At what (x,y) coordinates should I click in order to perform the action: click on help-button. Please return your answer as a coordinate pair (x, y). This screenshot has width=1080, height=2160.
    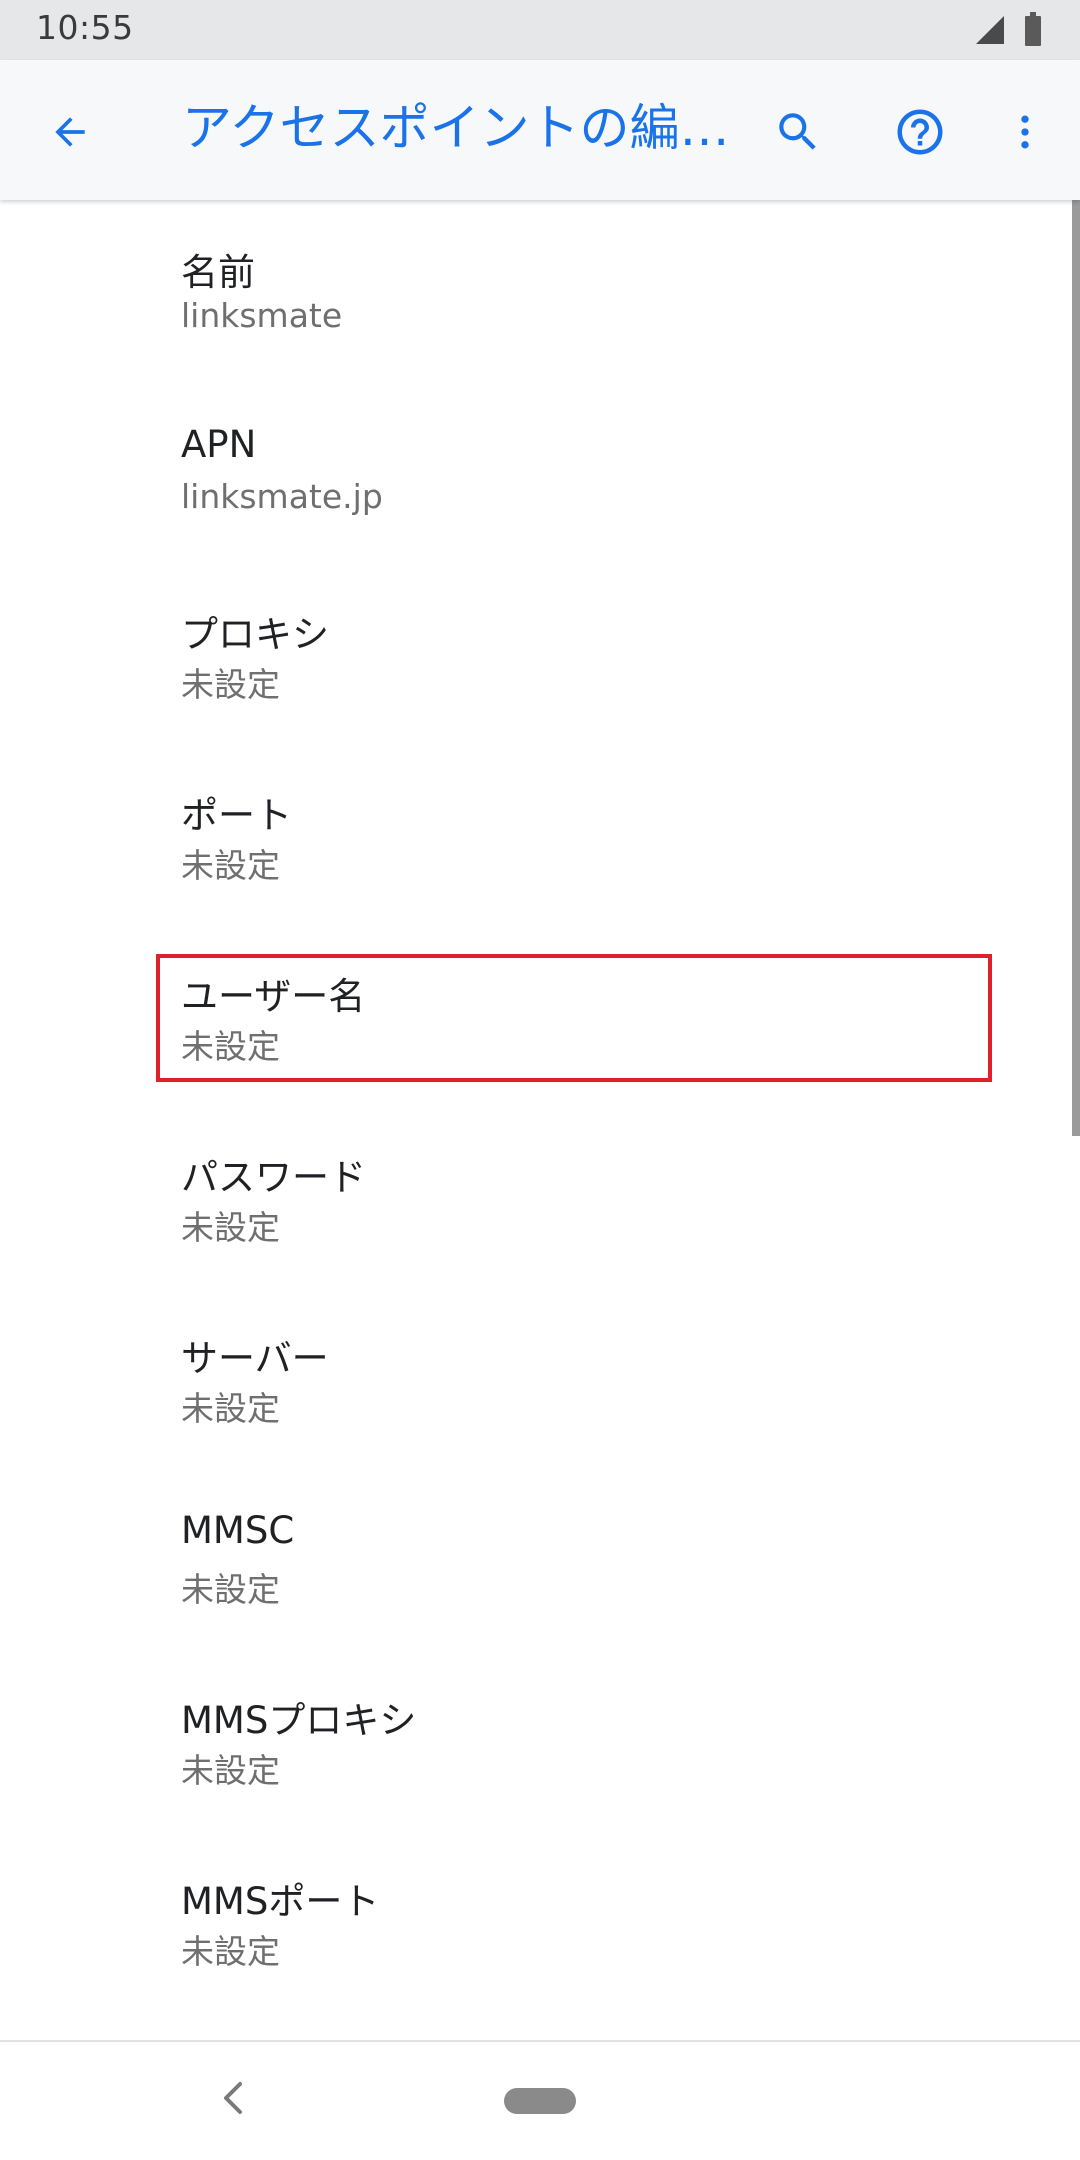
    Looking at the image, I should click on (920, 132).